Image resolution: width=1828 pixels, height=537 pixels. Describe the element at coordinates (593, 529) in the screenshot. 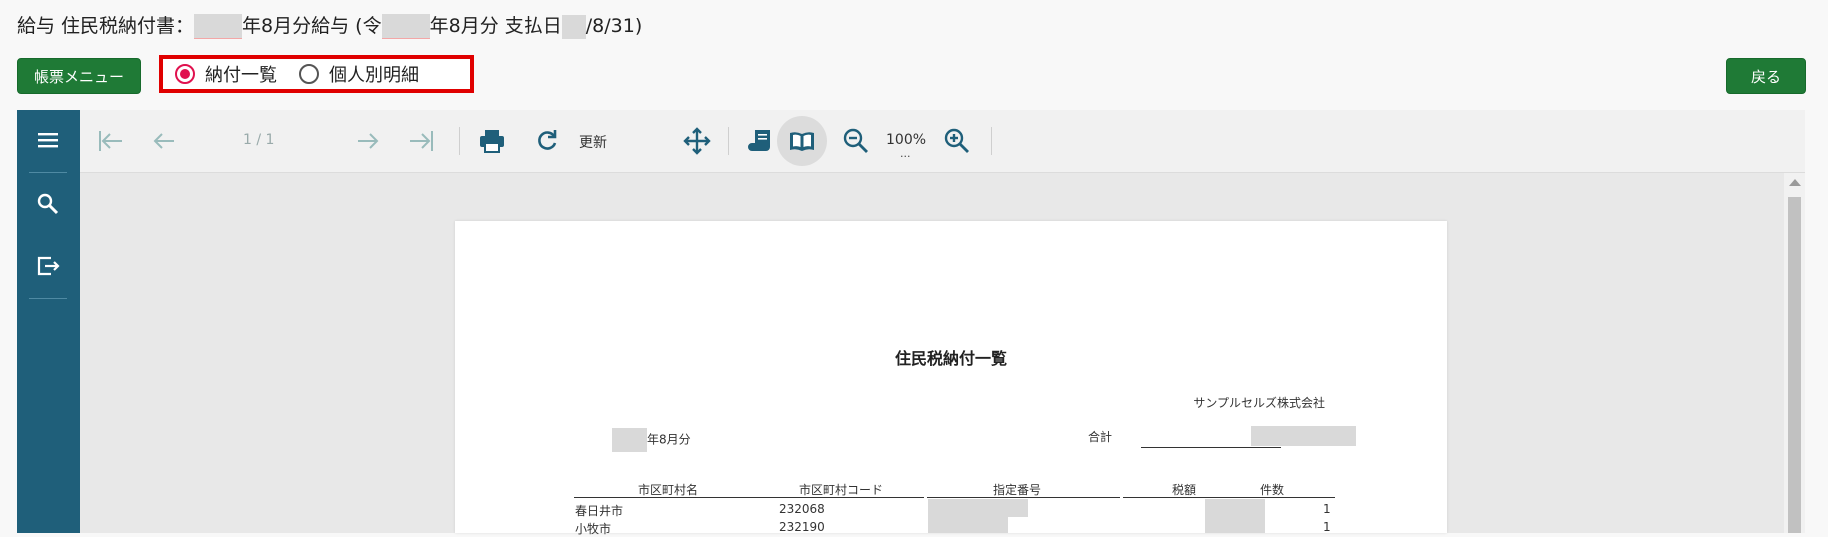

I see `cell-municipality: 小牧市` at that location.